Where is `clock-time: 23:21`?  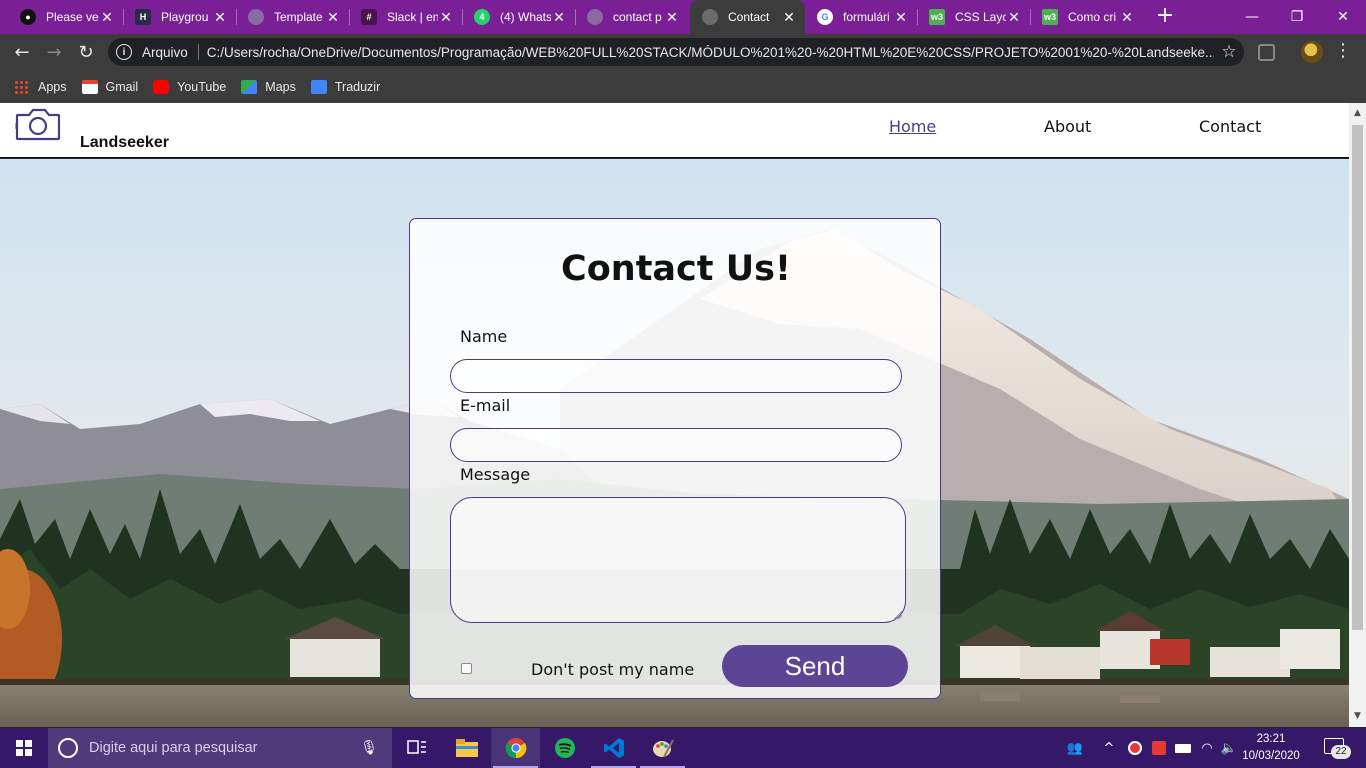
clock-time: 23:21 is located at coordinates (1271, 739).